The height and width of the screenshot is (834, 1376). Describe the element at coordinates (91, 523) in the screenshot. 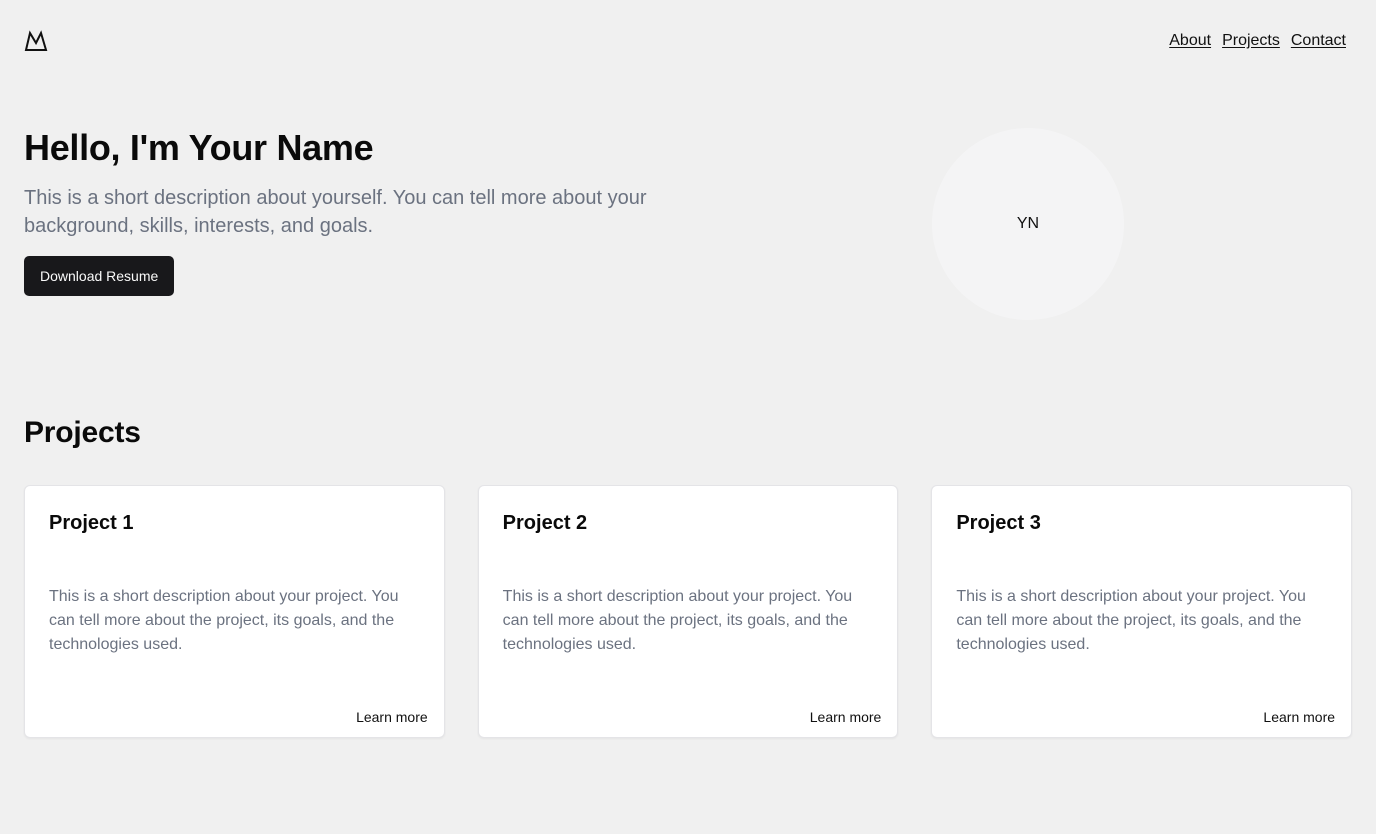

I see `project-title: Project 1` at that location.